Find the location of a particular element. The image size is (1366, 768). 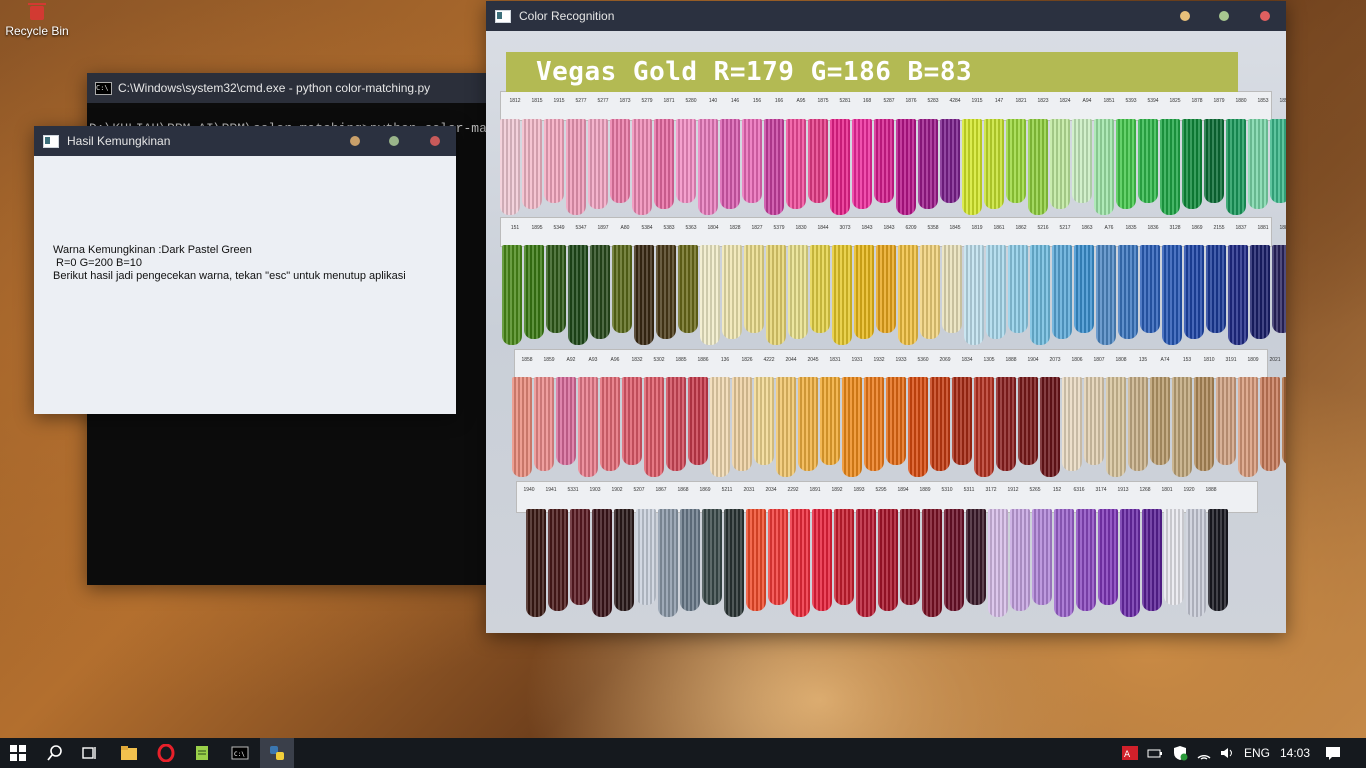

recog-title: Color Recognition is located at coordinates (567, 16).